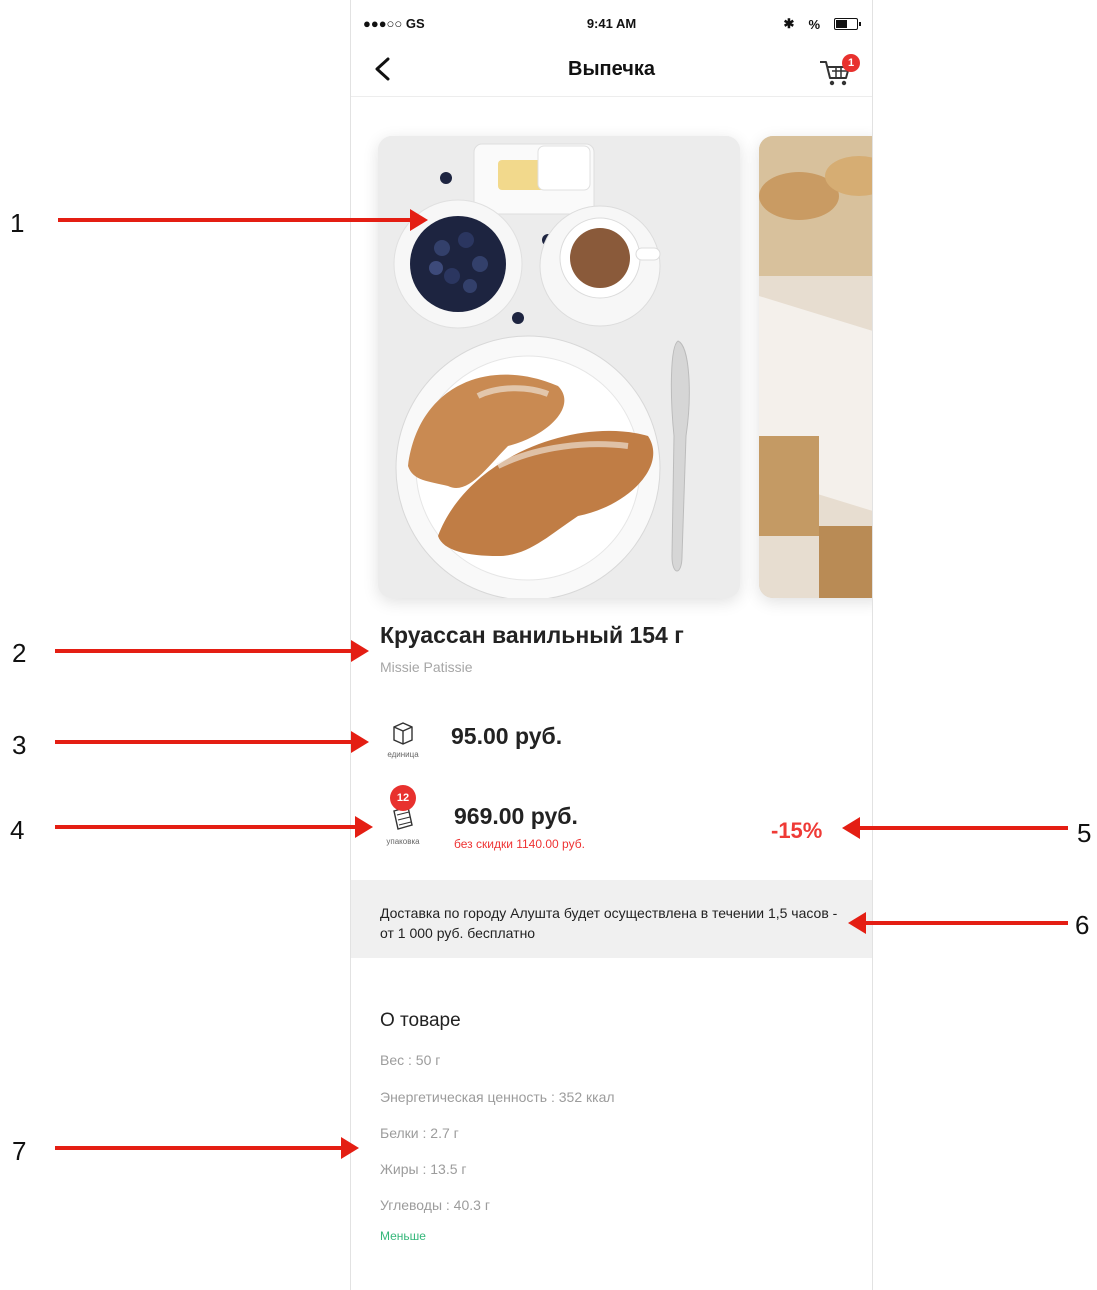 The width and height of the screenshot is (1097, 1290). I want to click on product-brand: Missie Patissie, so click(426, 667).